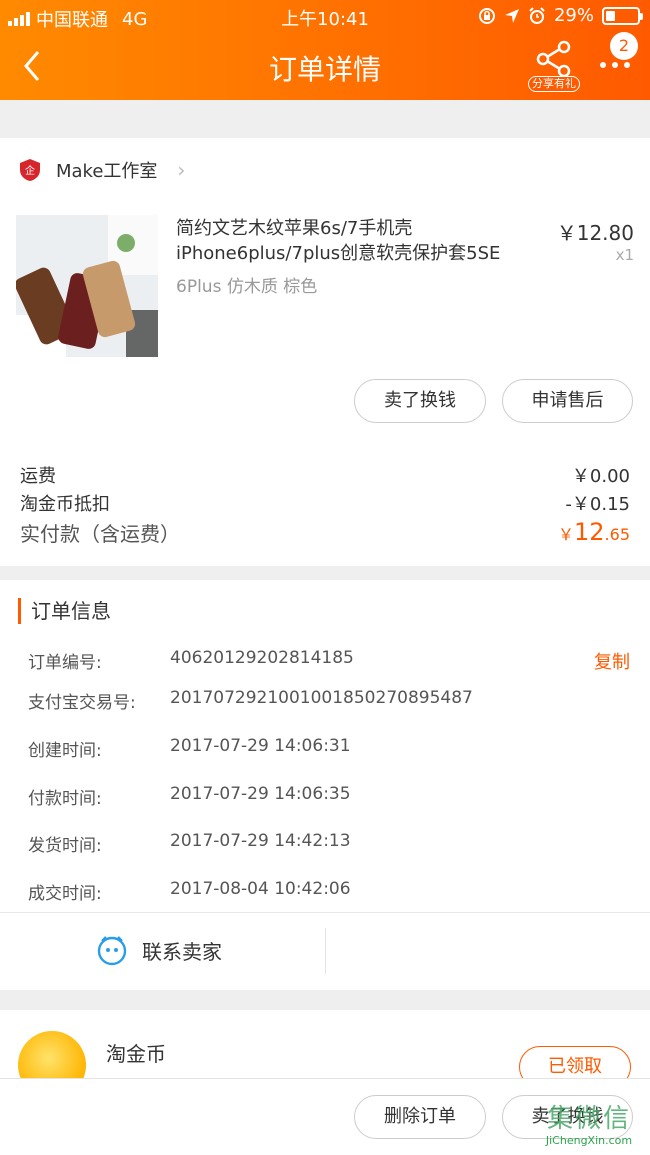  Describe the element at coordinates (136, 1054) in the screenshot. I see `coins-title: 淘金币` at that location.